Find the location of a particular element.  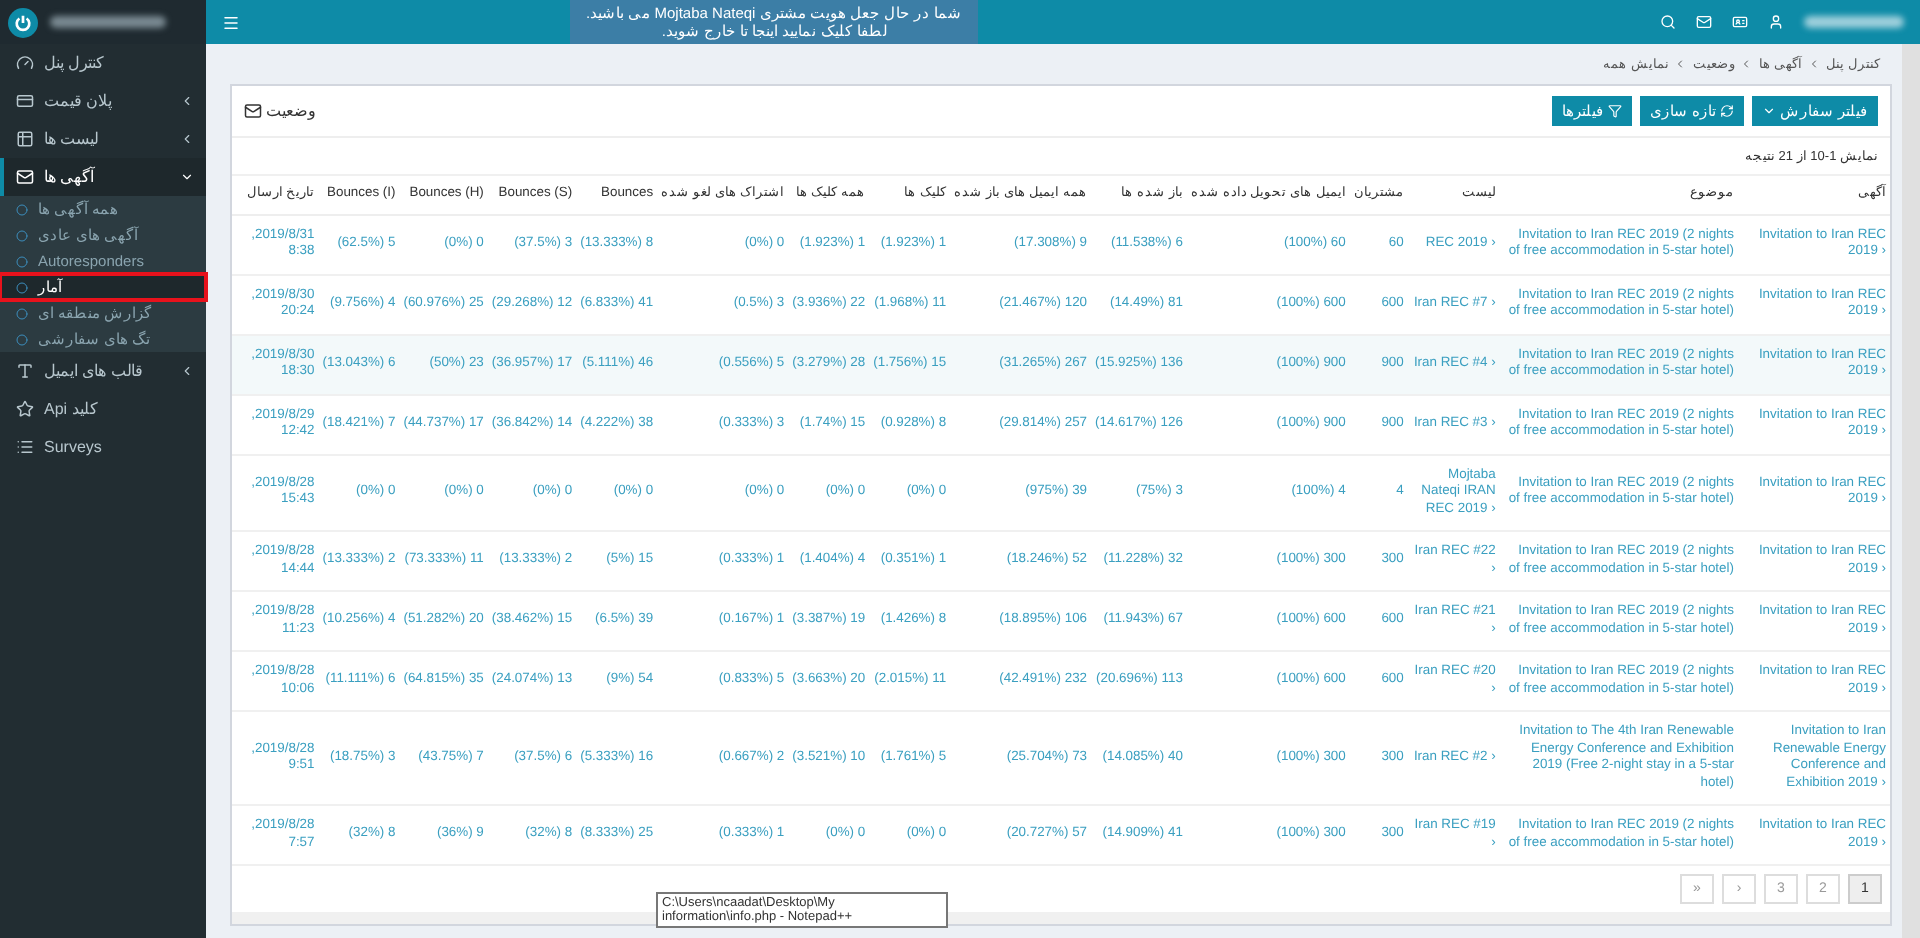

sidebar-item: کنترل پنل is located at coordinates (103, 63).